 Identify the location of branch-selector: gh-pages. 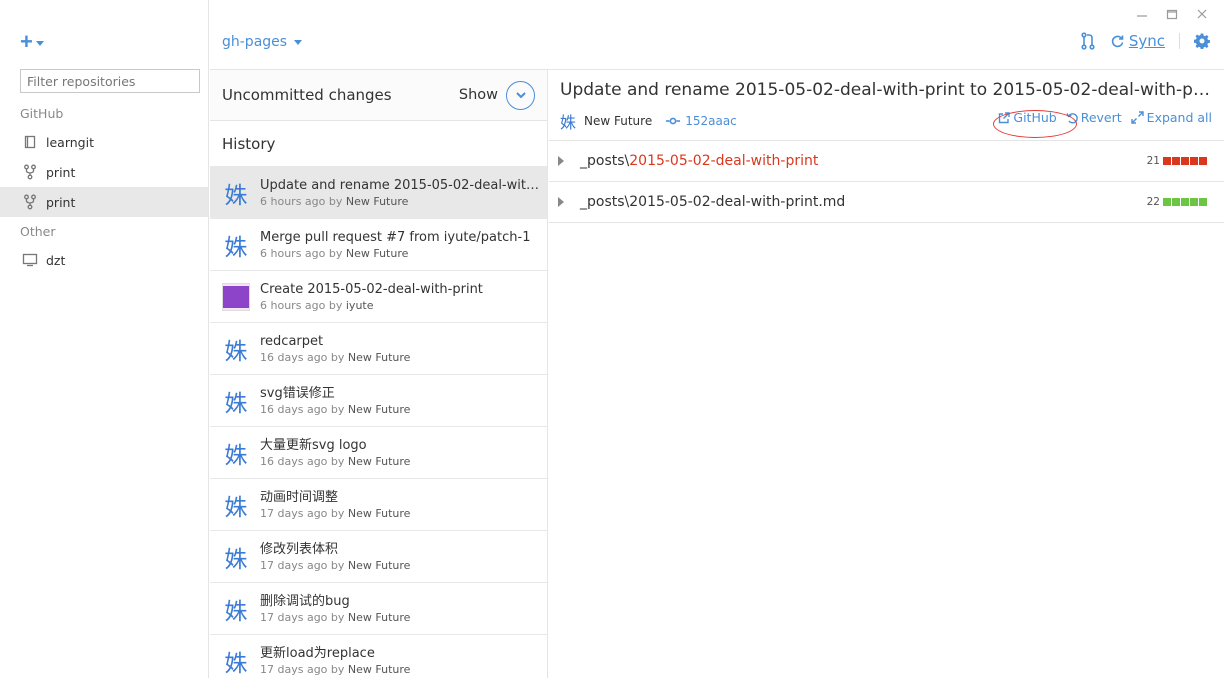
(262, 42).